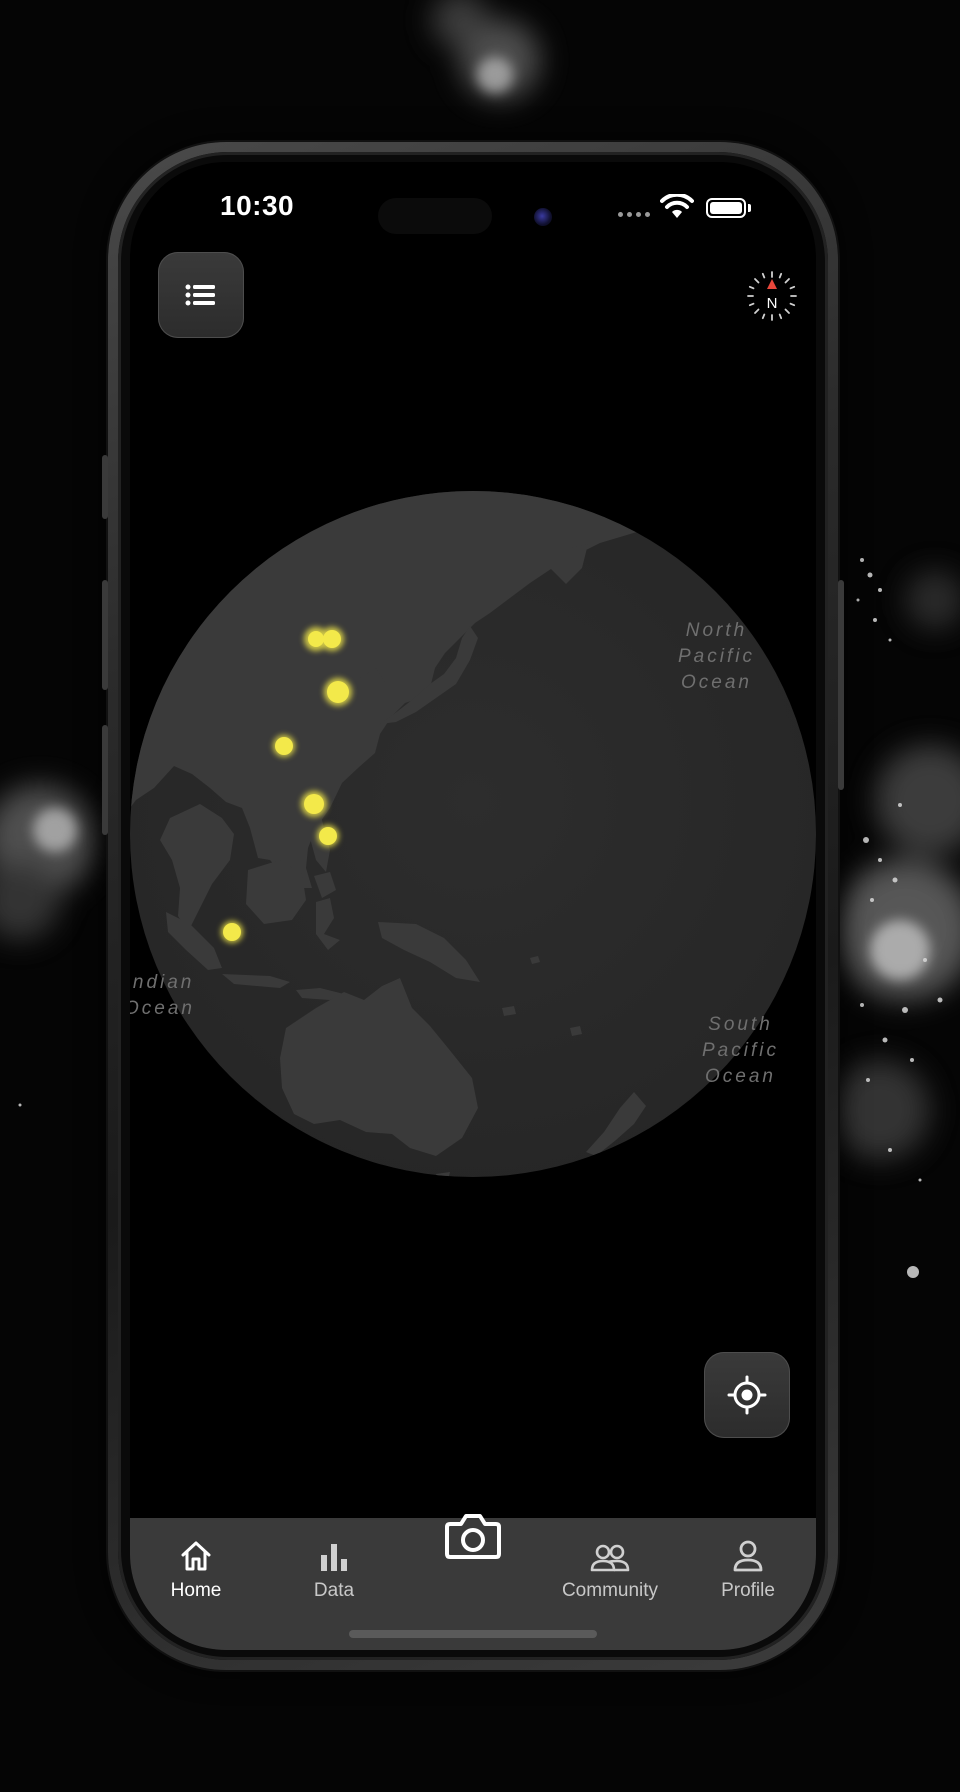 Image resolution: width=960 pixels, height=1792 pixels. I want to click on cellular-signal-icon, so click(634, 214).